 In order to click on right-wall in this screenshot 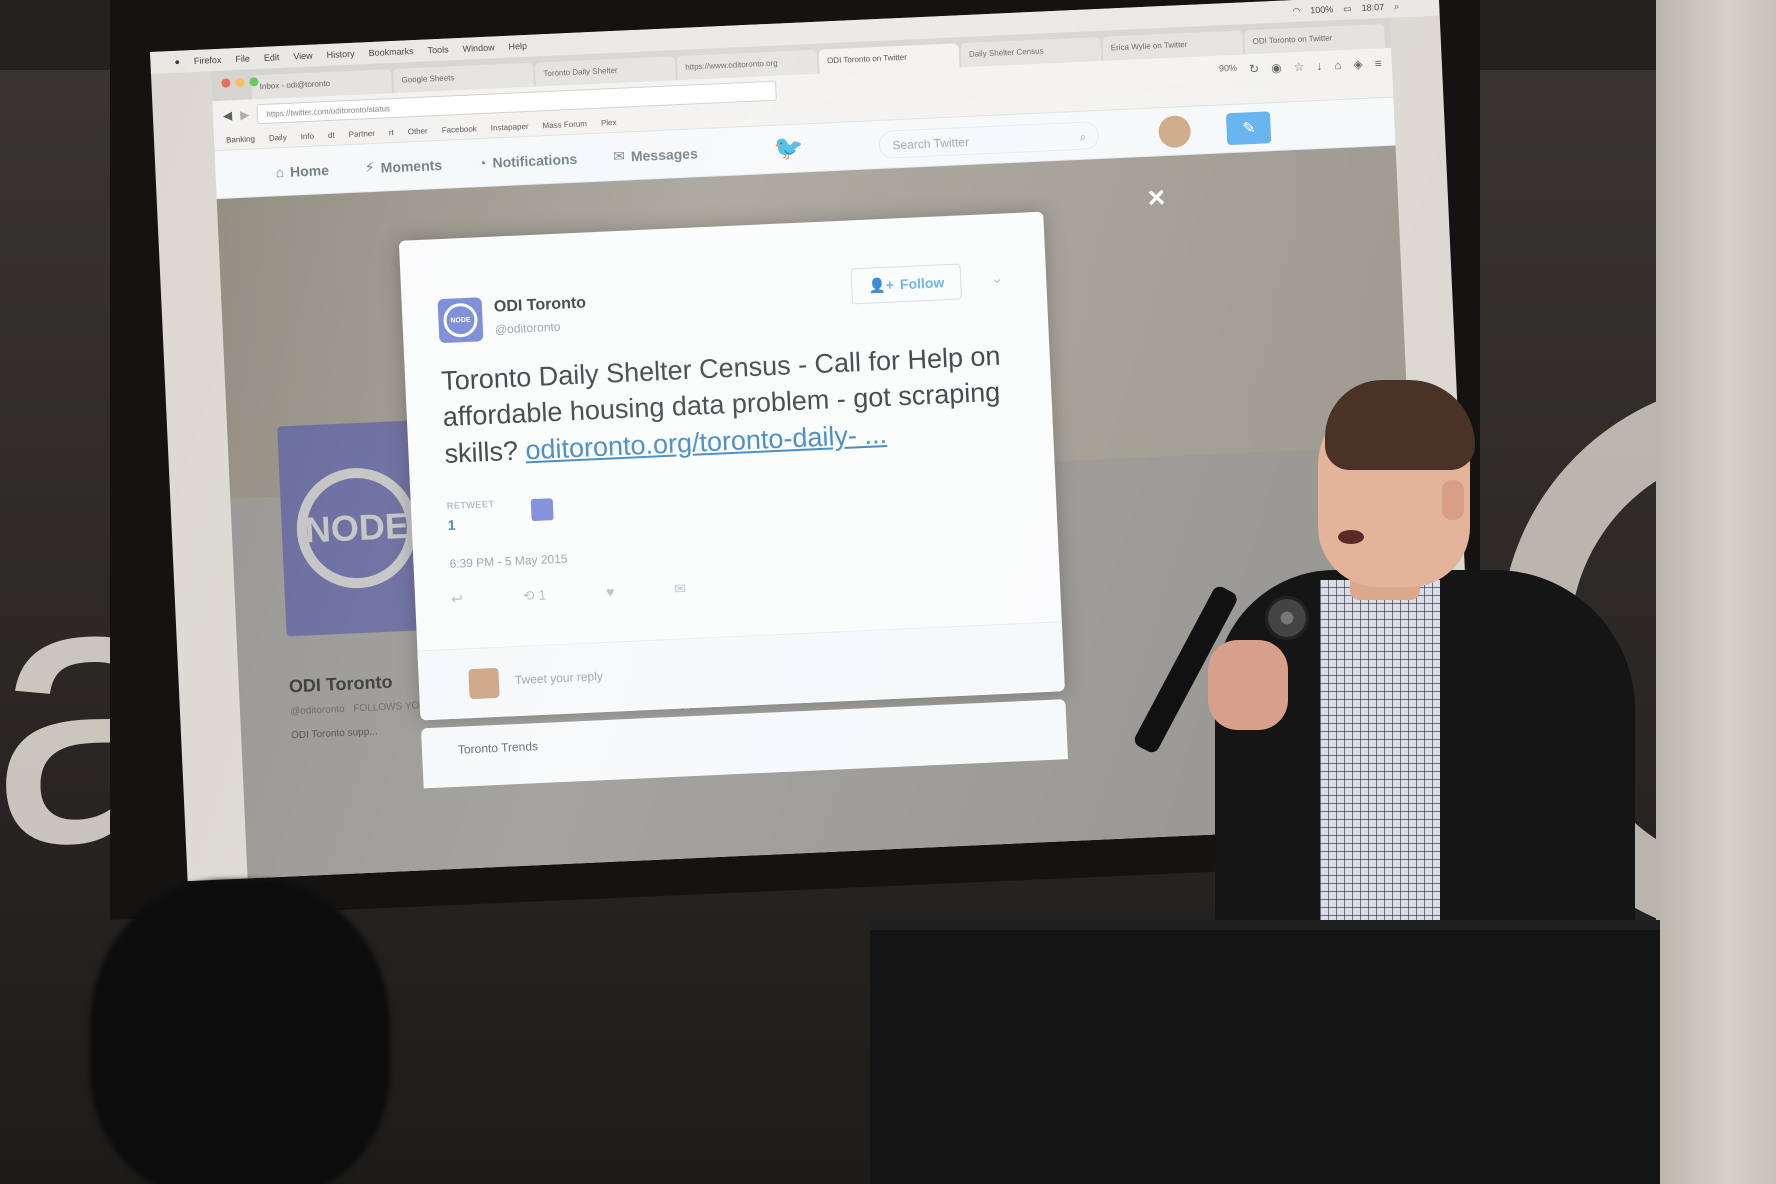, I will do `click(1716, 592)`.